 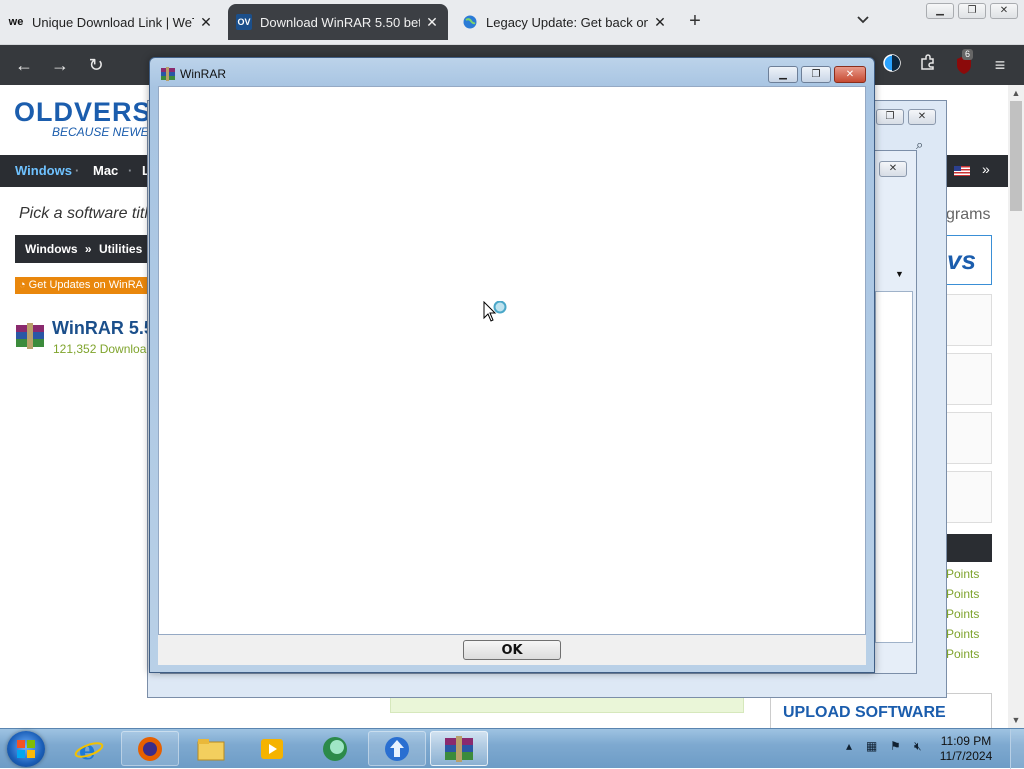 I want to click on ok-button: OK, so click(x=512, y=650).